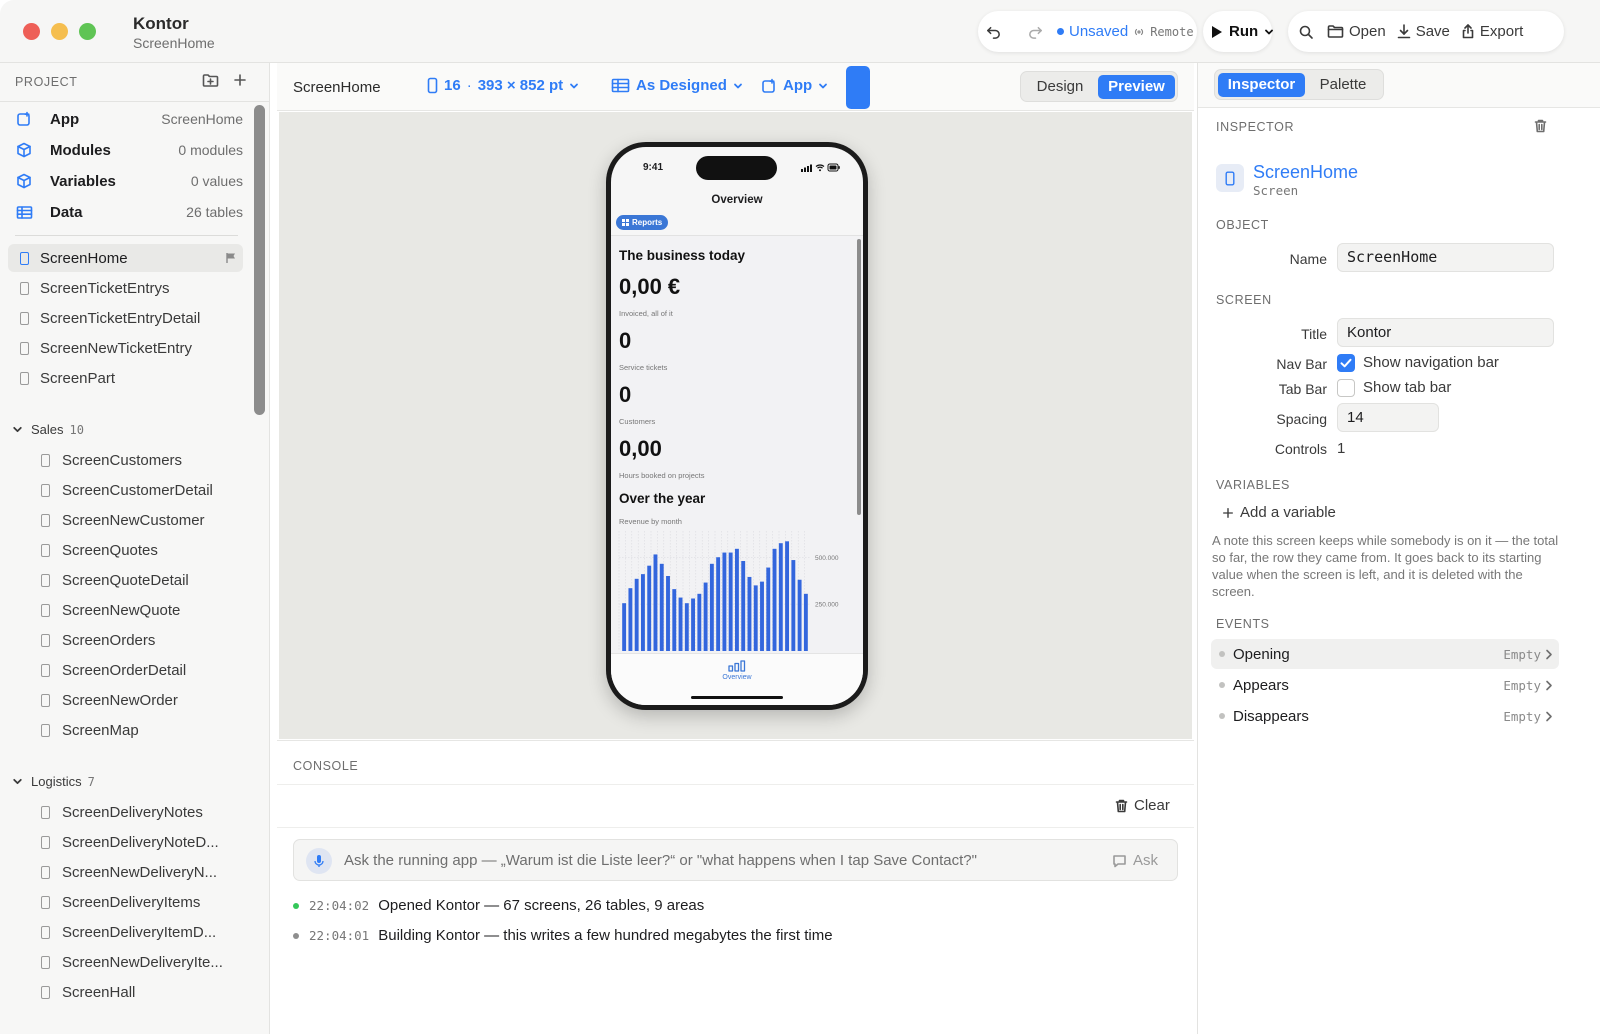 The image size is (1600, 1034). What do you see at coordinates (1135, 860) in the screenshot?
I see `ask-button: Ask` at bounding box center [1135, 860].